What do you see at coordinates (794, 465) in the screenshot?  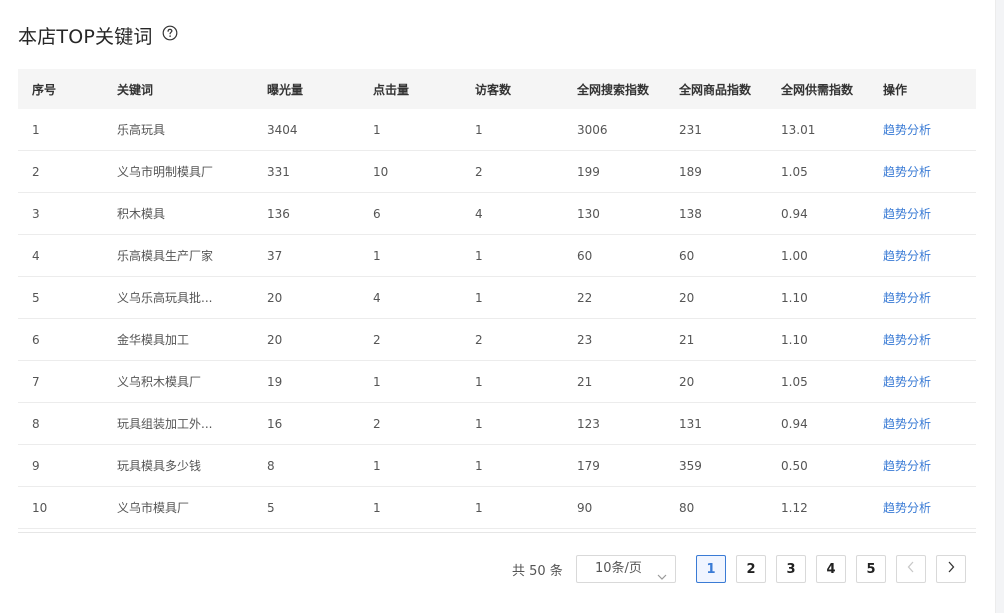 I see `supply-demand-index-cell: 0.50` at bounding box center [794, 465].